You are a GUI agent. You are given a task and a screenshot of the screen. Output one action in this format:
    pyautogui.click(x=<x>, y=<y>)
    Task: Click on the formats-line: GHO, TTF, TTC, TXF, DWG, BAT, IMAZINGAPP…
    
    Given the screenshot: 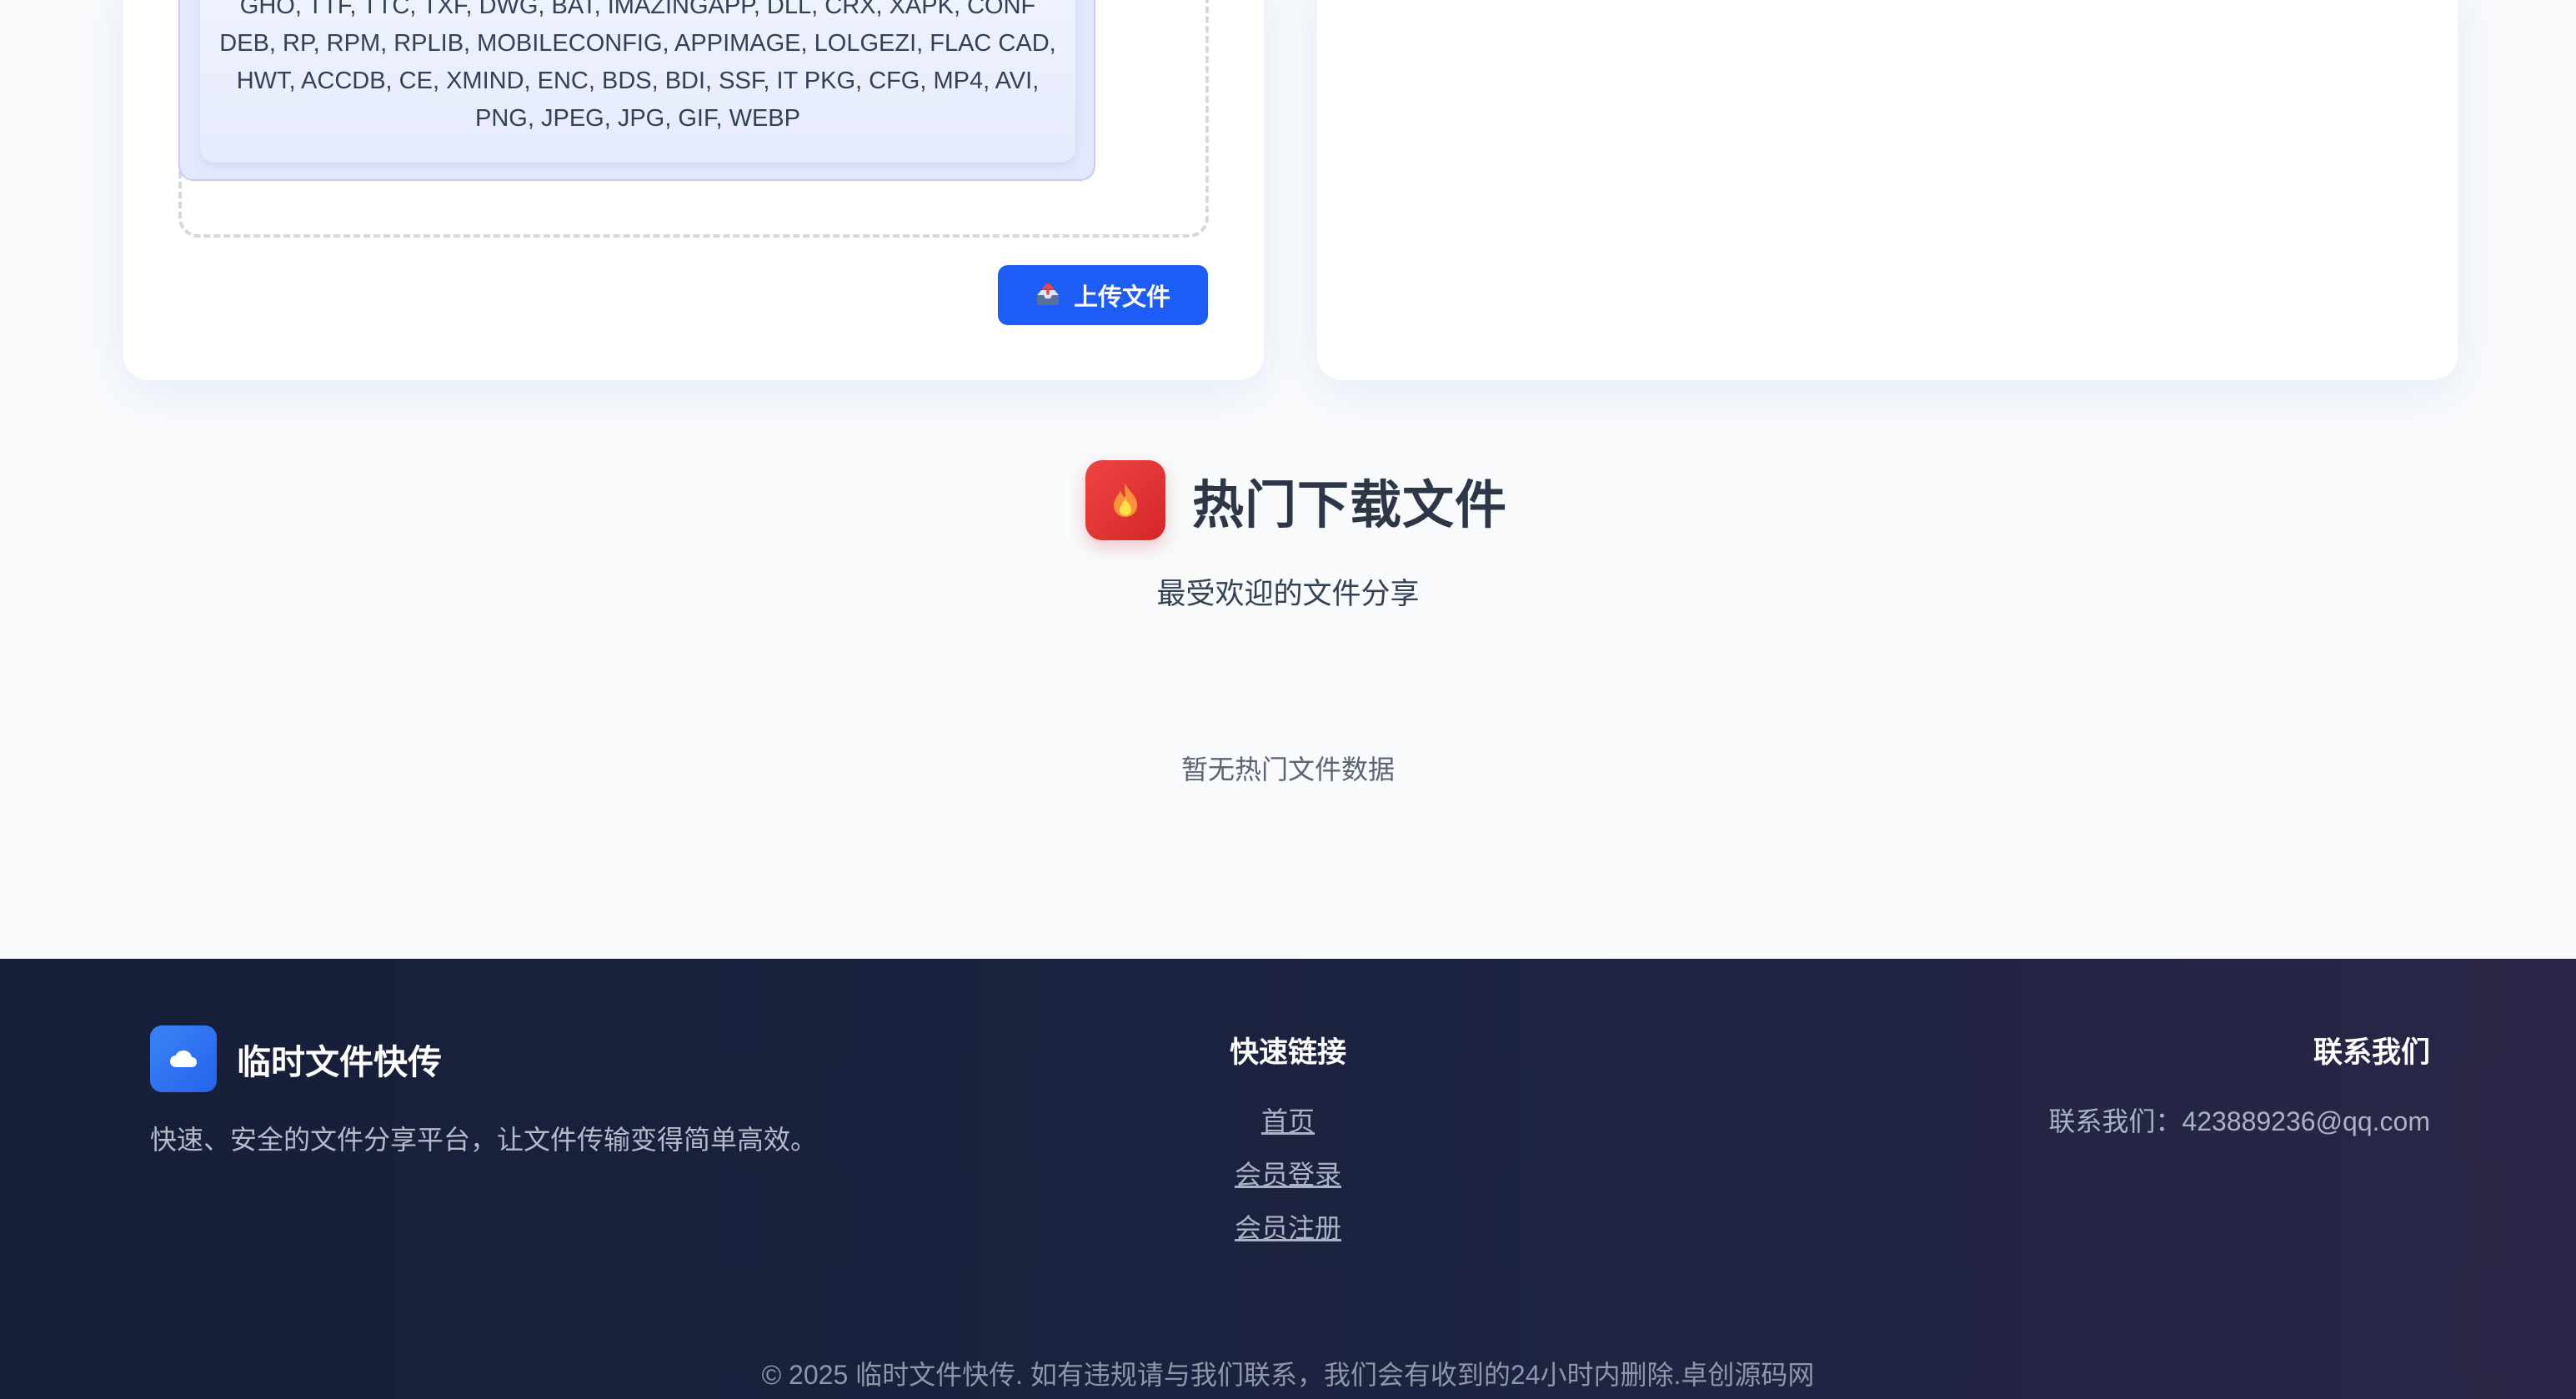 What is the action you would take?
    pyautogui.click(x=637, y=9)
    